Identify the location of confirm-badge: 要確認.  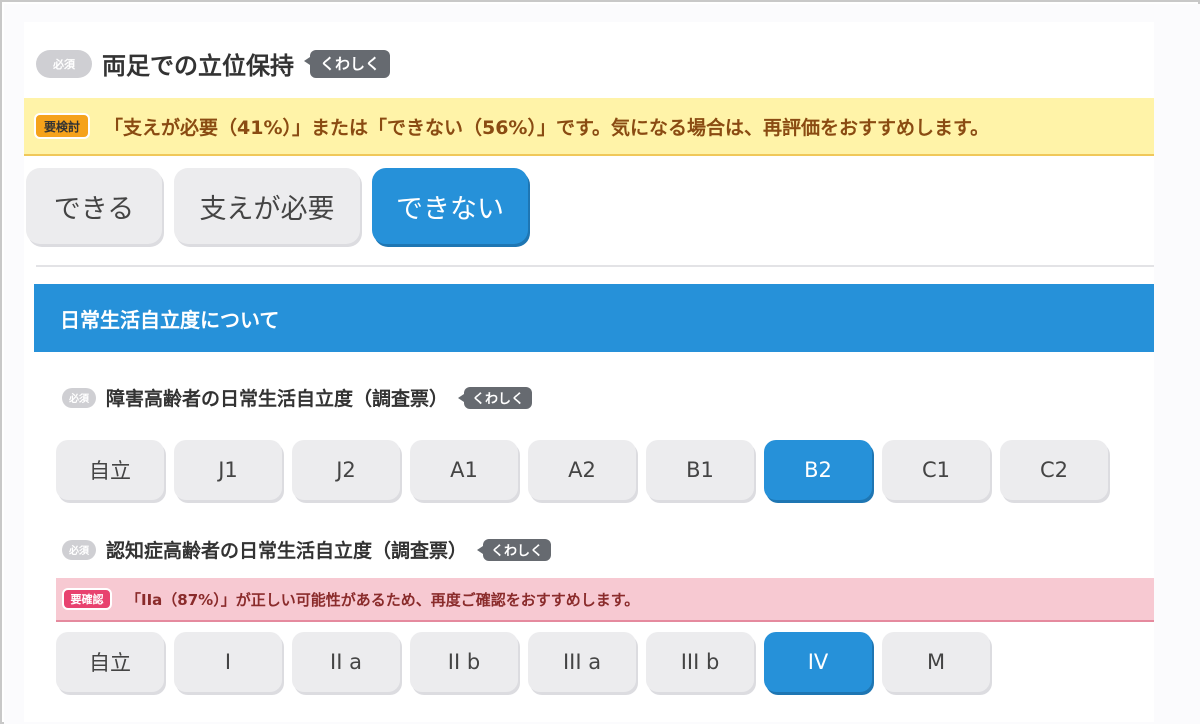
(87, 599).